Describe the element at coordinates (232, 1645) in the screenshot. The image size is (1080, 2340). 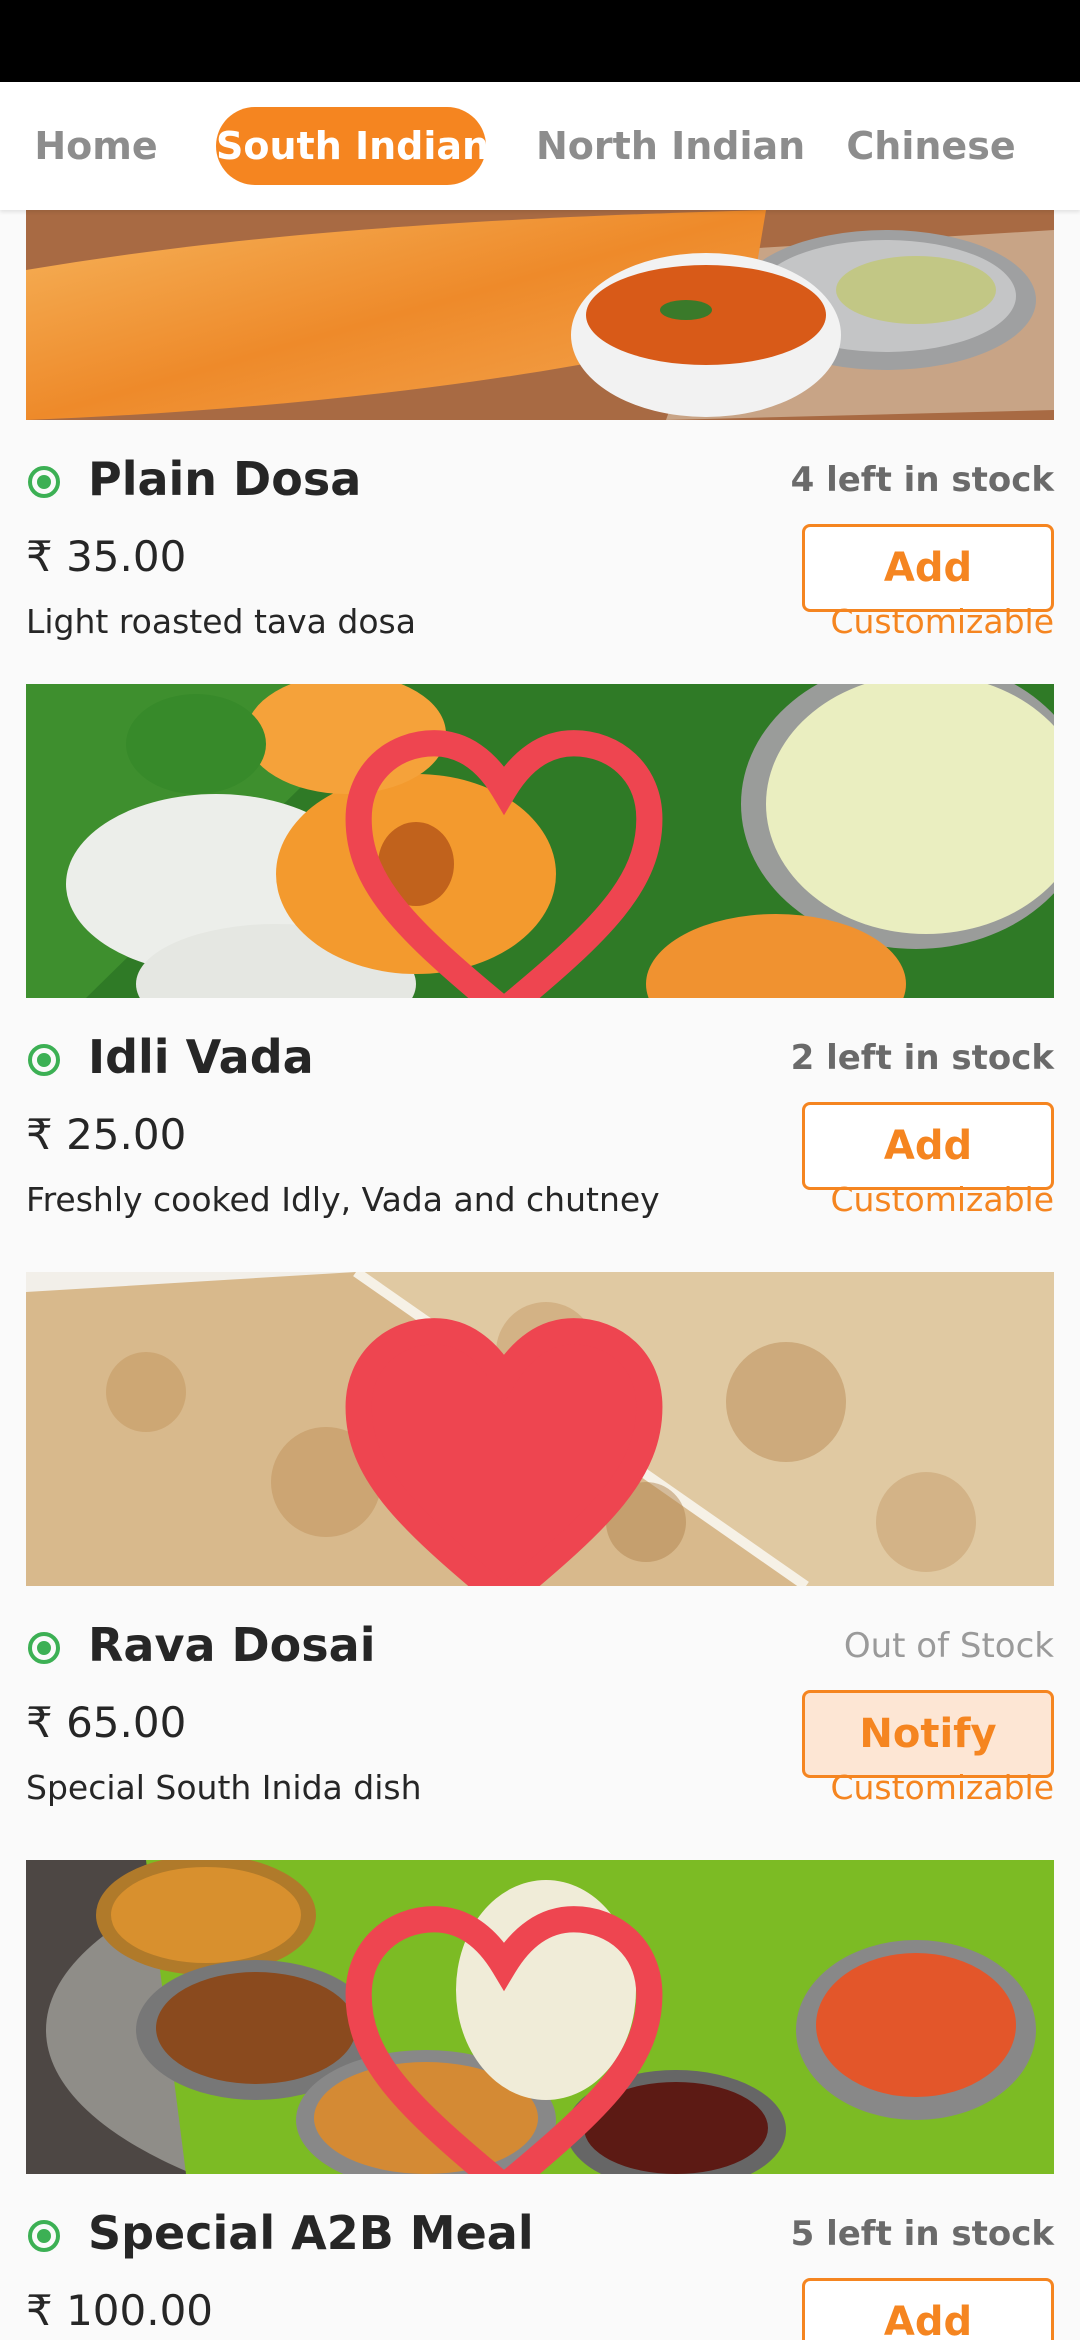
I see `item-name: Rava Dosai` at that location.